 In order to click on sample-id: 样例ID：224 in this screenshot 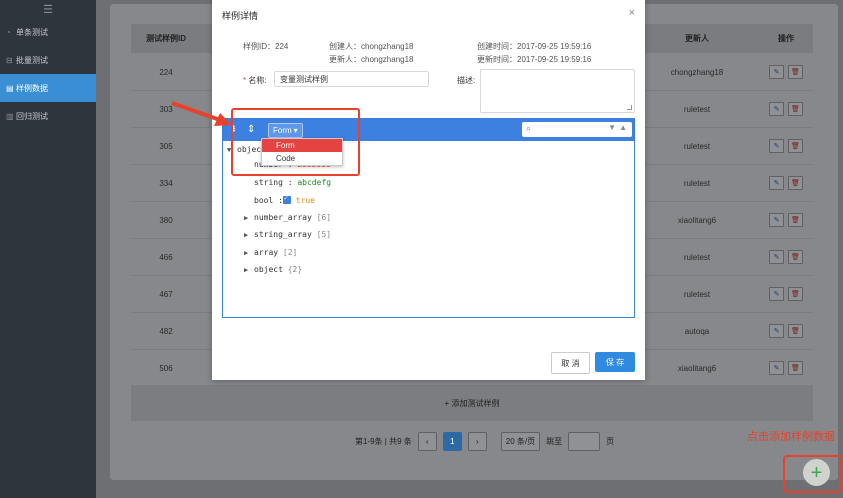, I will do `click(266, 46)`.